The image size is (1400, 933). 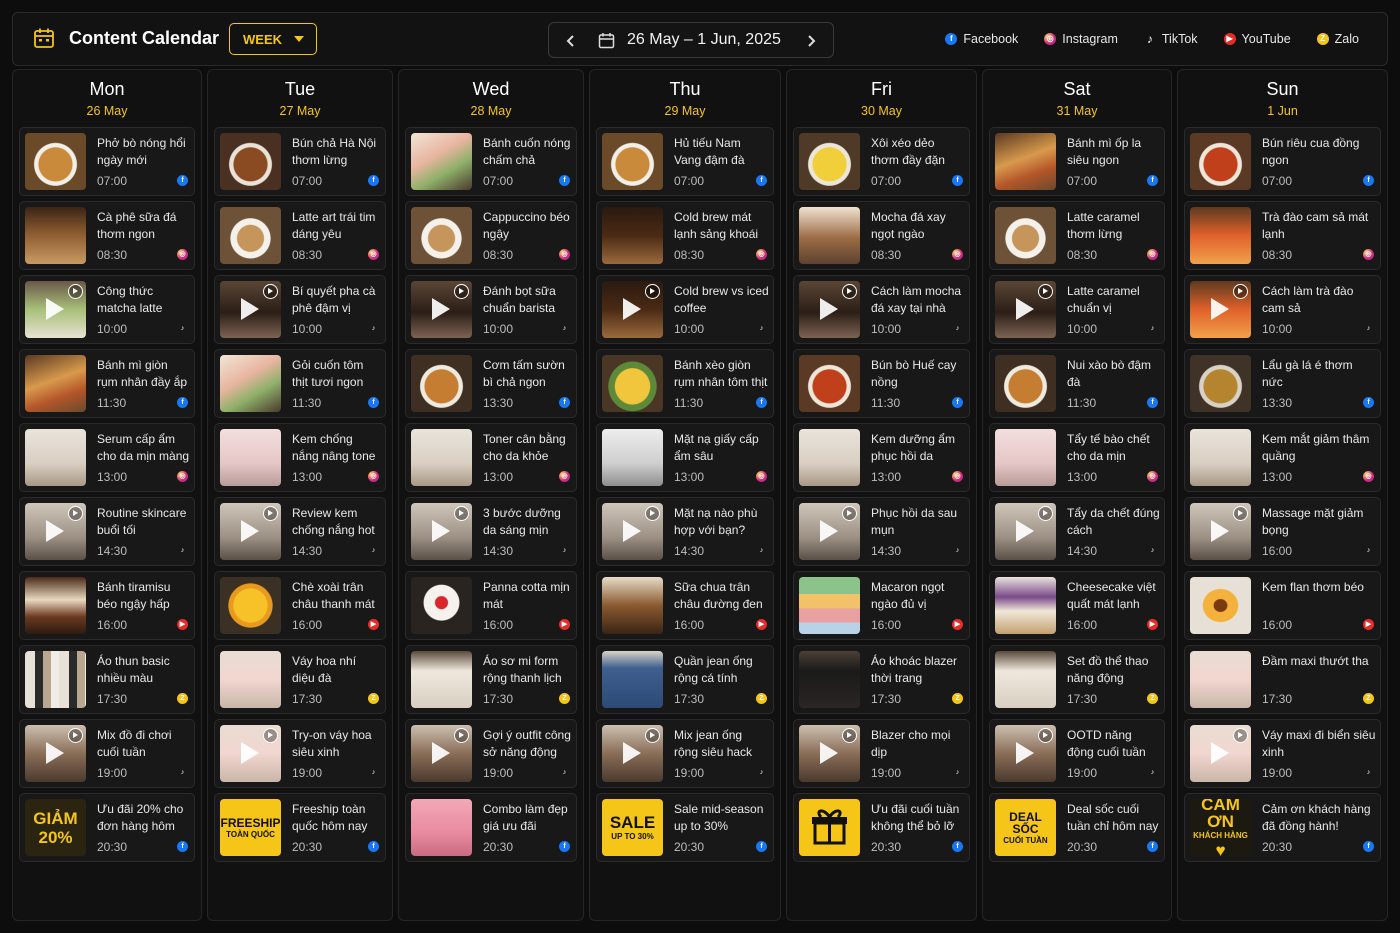 What do you see at coordinates (1282, 457) in the screenshot?
I see `post-card: Kem mắt giảm thâm quầng 13:00 ◎` at bounding box center [1282, 457].